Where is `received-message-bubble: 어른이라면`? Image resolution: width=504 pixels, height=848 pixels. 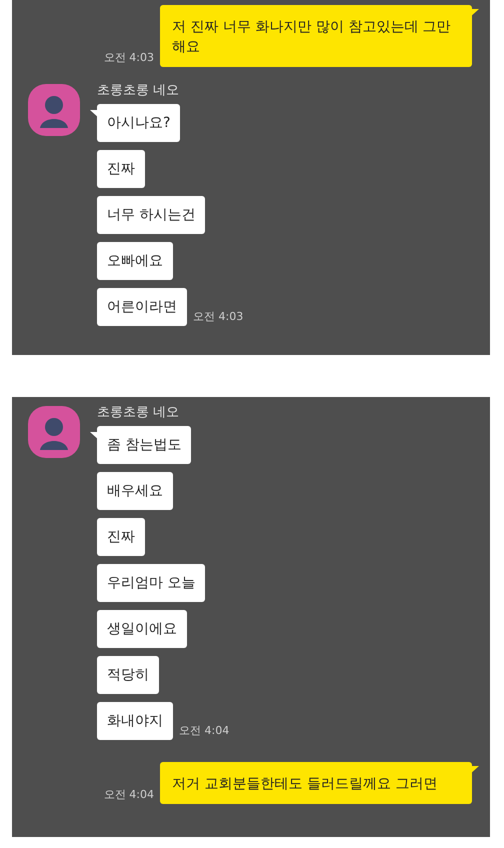 received-message-bubble: 어른이라면 is located at coordinates (142, 307).